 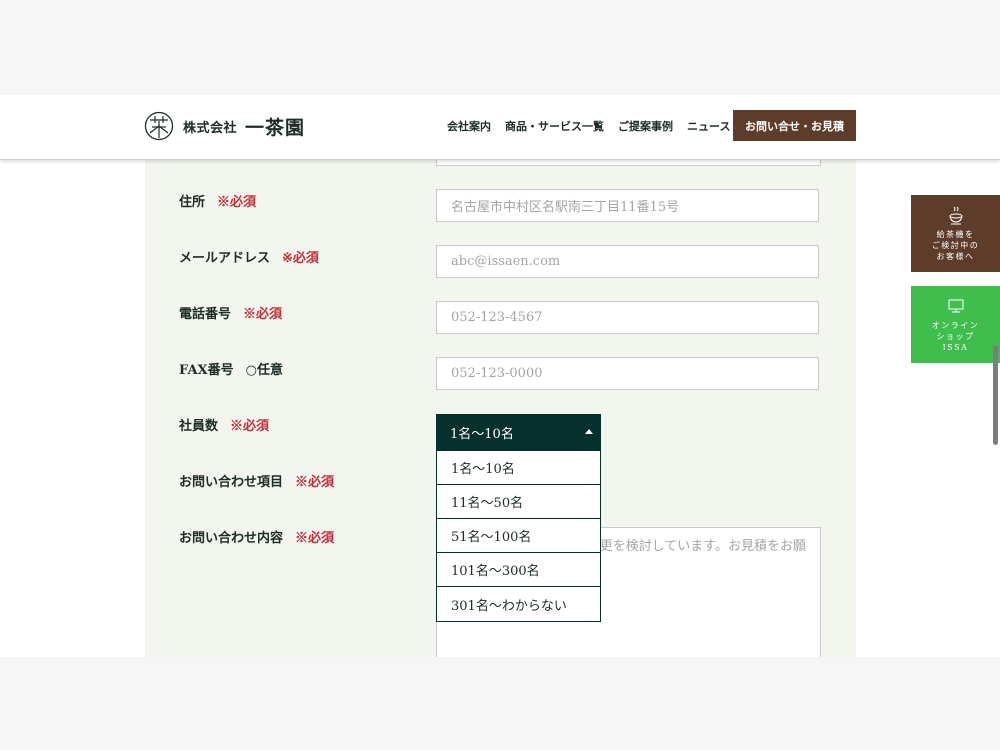 I want to click on nav-item-cases: ご提案事例, so click(x=645, y=126).